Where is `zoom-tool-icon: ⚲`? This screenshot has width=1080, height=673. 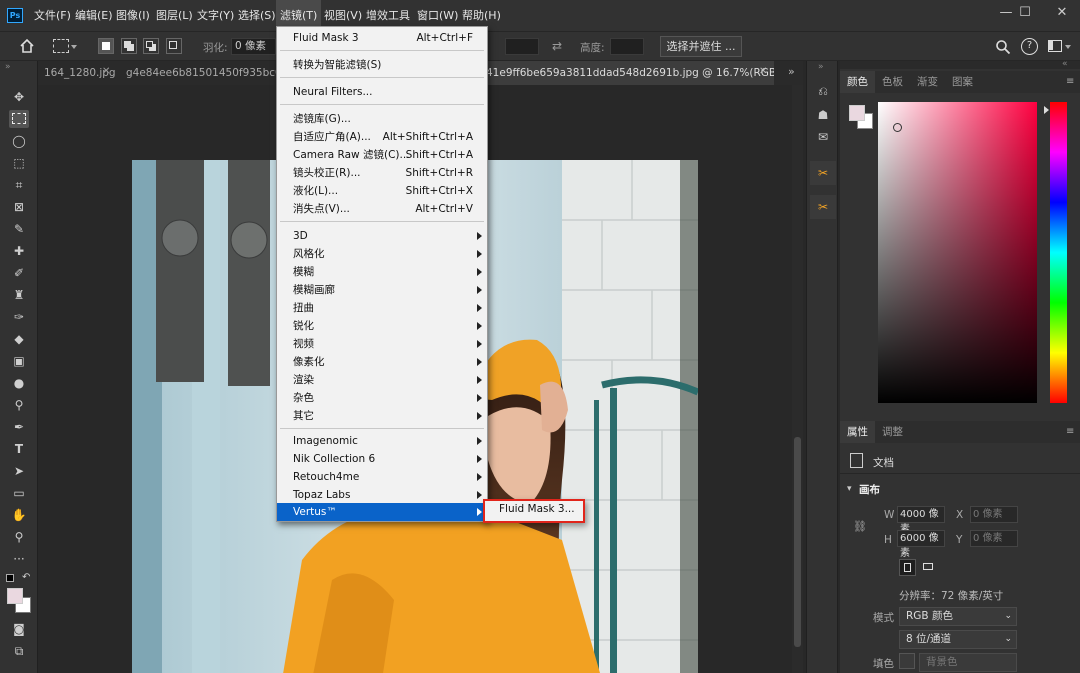 zoom-tool-icon: ⚲ is located at coordinates (19, 537).